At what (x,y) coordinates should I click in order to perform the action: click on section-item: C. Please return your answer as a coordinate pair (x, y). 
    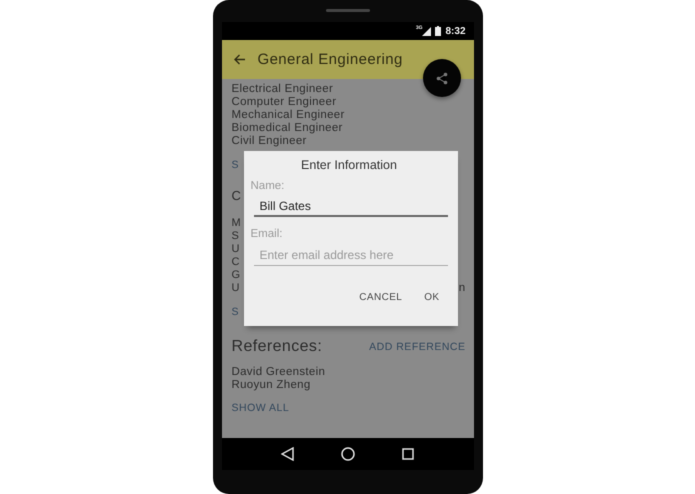
    Looking at the image, I should click on (236, 262).